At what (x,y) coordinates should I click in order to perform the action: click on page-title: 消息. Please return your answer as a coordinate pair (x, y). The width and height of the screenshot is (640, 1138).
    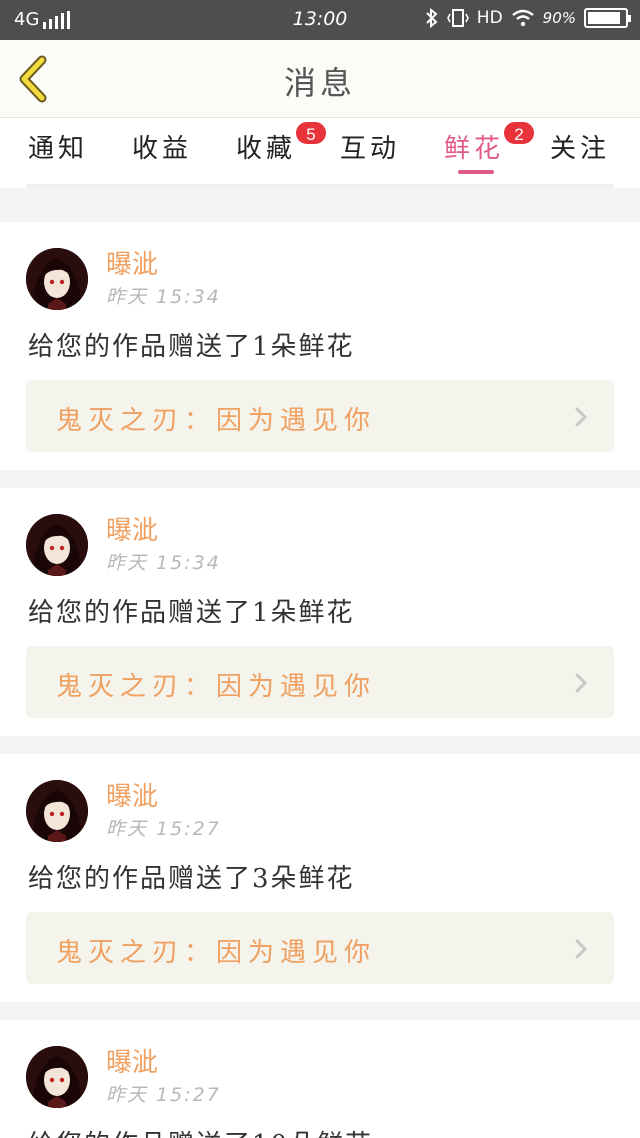
    Looking at the image, I should click on (319, 83).